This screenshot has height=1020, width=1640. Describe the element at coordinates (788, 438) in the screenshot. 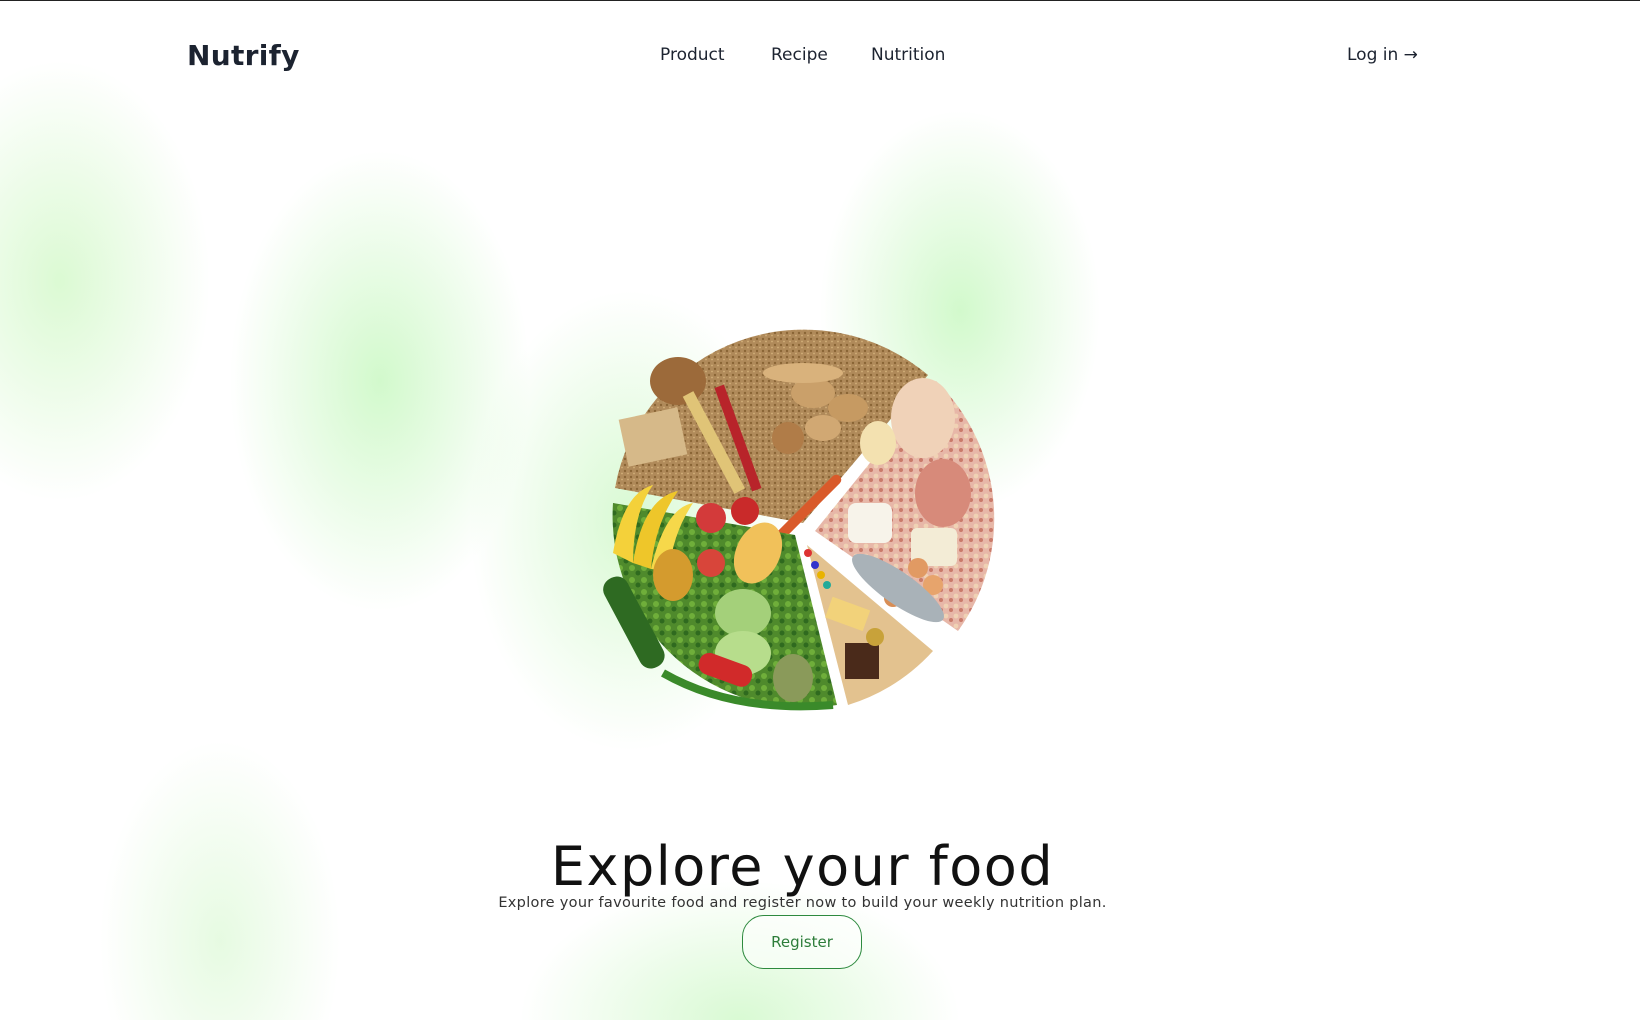

I see `cookie` at that location.